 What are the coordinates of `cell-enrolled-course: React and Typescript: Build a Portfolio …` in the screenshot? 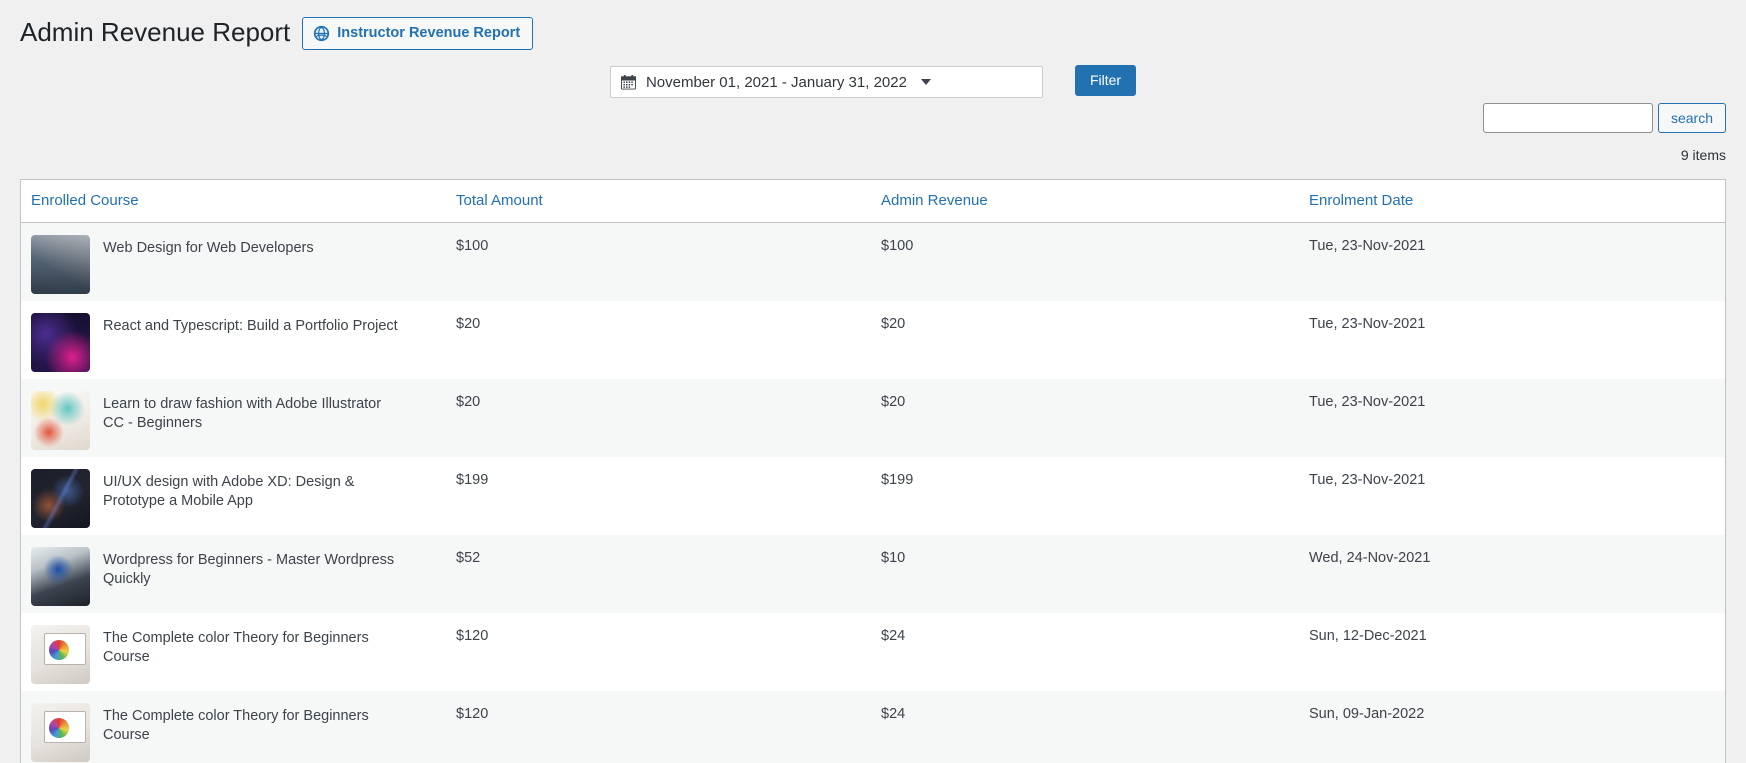 It's located at (233, 340).